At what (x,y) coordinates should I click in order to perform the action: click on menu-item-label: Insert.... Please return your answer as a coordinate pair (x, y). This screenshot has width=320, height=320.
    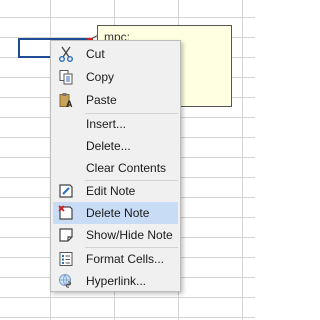
    Looking at the image, I should click on (106, 124).